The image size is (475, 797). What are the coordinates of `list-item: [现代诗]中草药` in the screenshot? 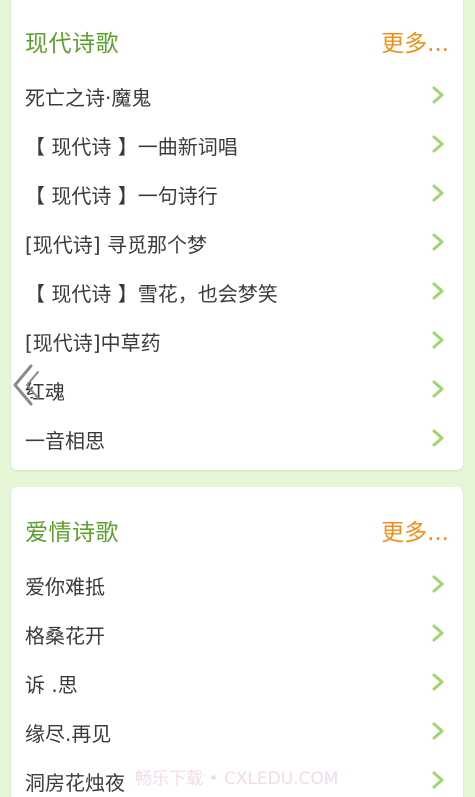 It's located at (237, 341).